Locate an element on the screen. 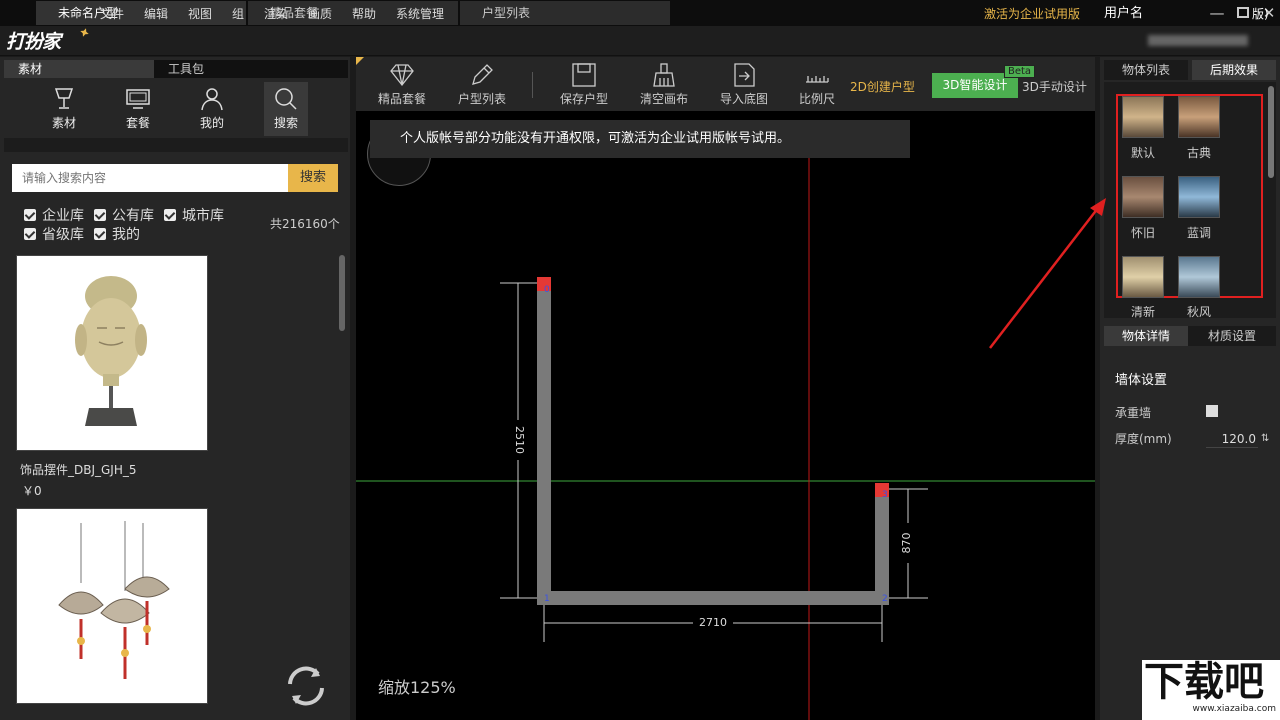 This screenshot has height=720, width=1280. tab-object-detail: 物体详情 is located at coordinates (1146, 336).